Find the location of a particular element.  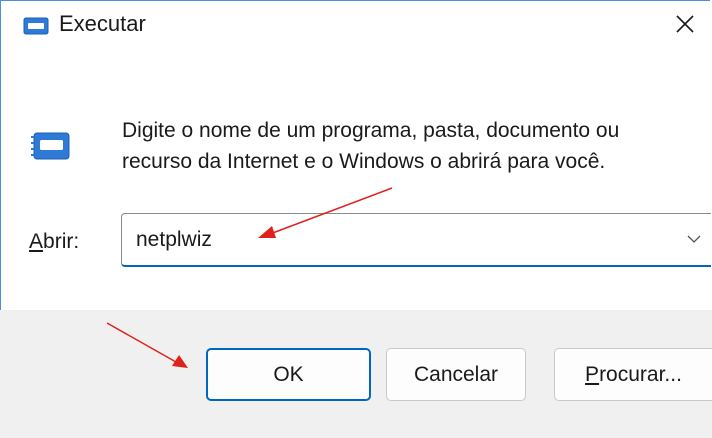

browse-accel: P is located at coordinates (592, 374).